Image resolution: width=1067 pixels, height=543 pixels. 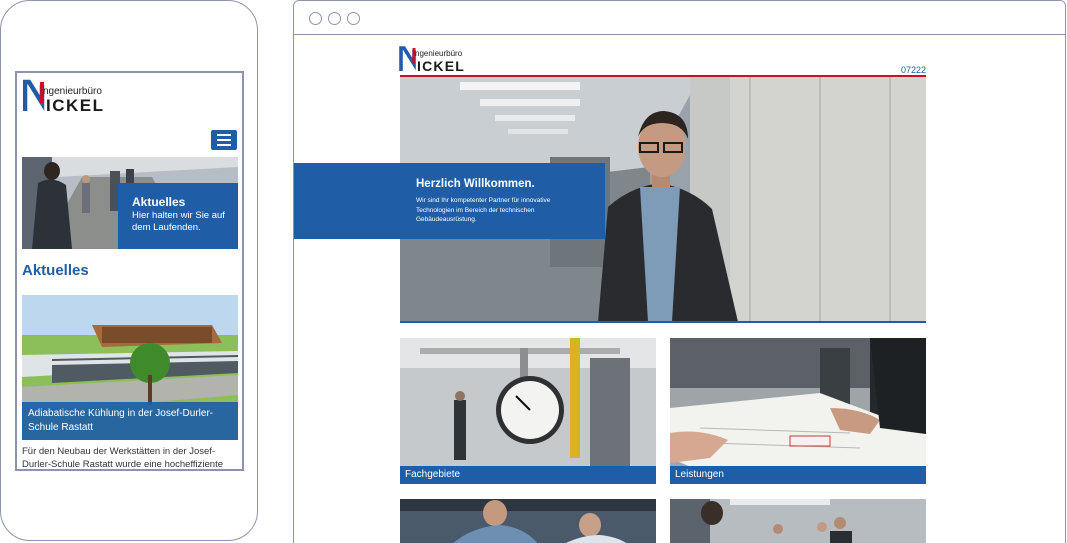 I want to click on tile-label-leistungen: Leistungen, so click(x=798, y=475).